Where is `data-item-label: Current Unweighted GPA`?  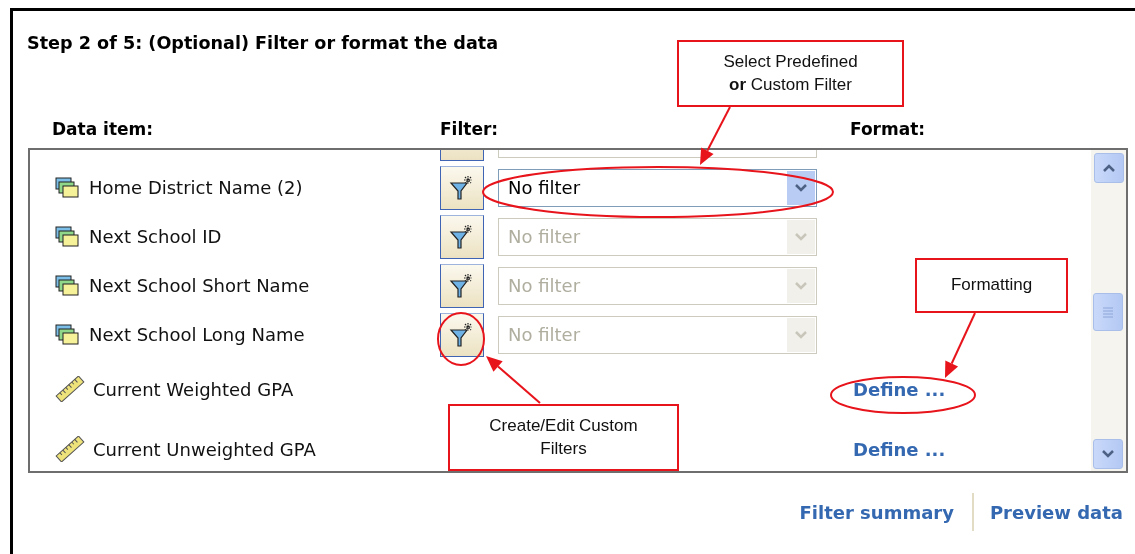
data-item-label: Current Unweighted GPA is located at coordinates (204, 449).